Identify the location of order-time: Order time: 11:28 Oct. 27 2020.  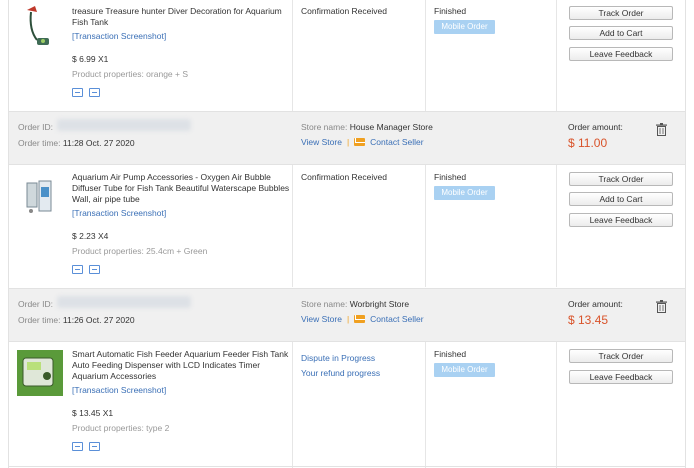
(76, 143).